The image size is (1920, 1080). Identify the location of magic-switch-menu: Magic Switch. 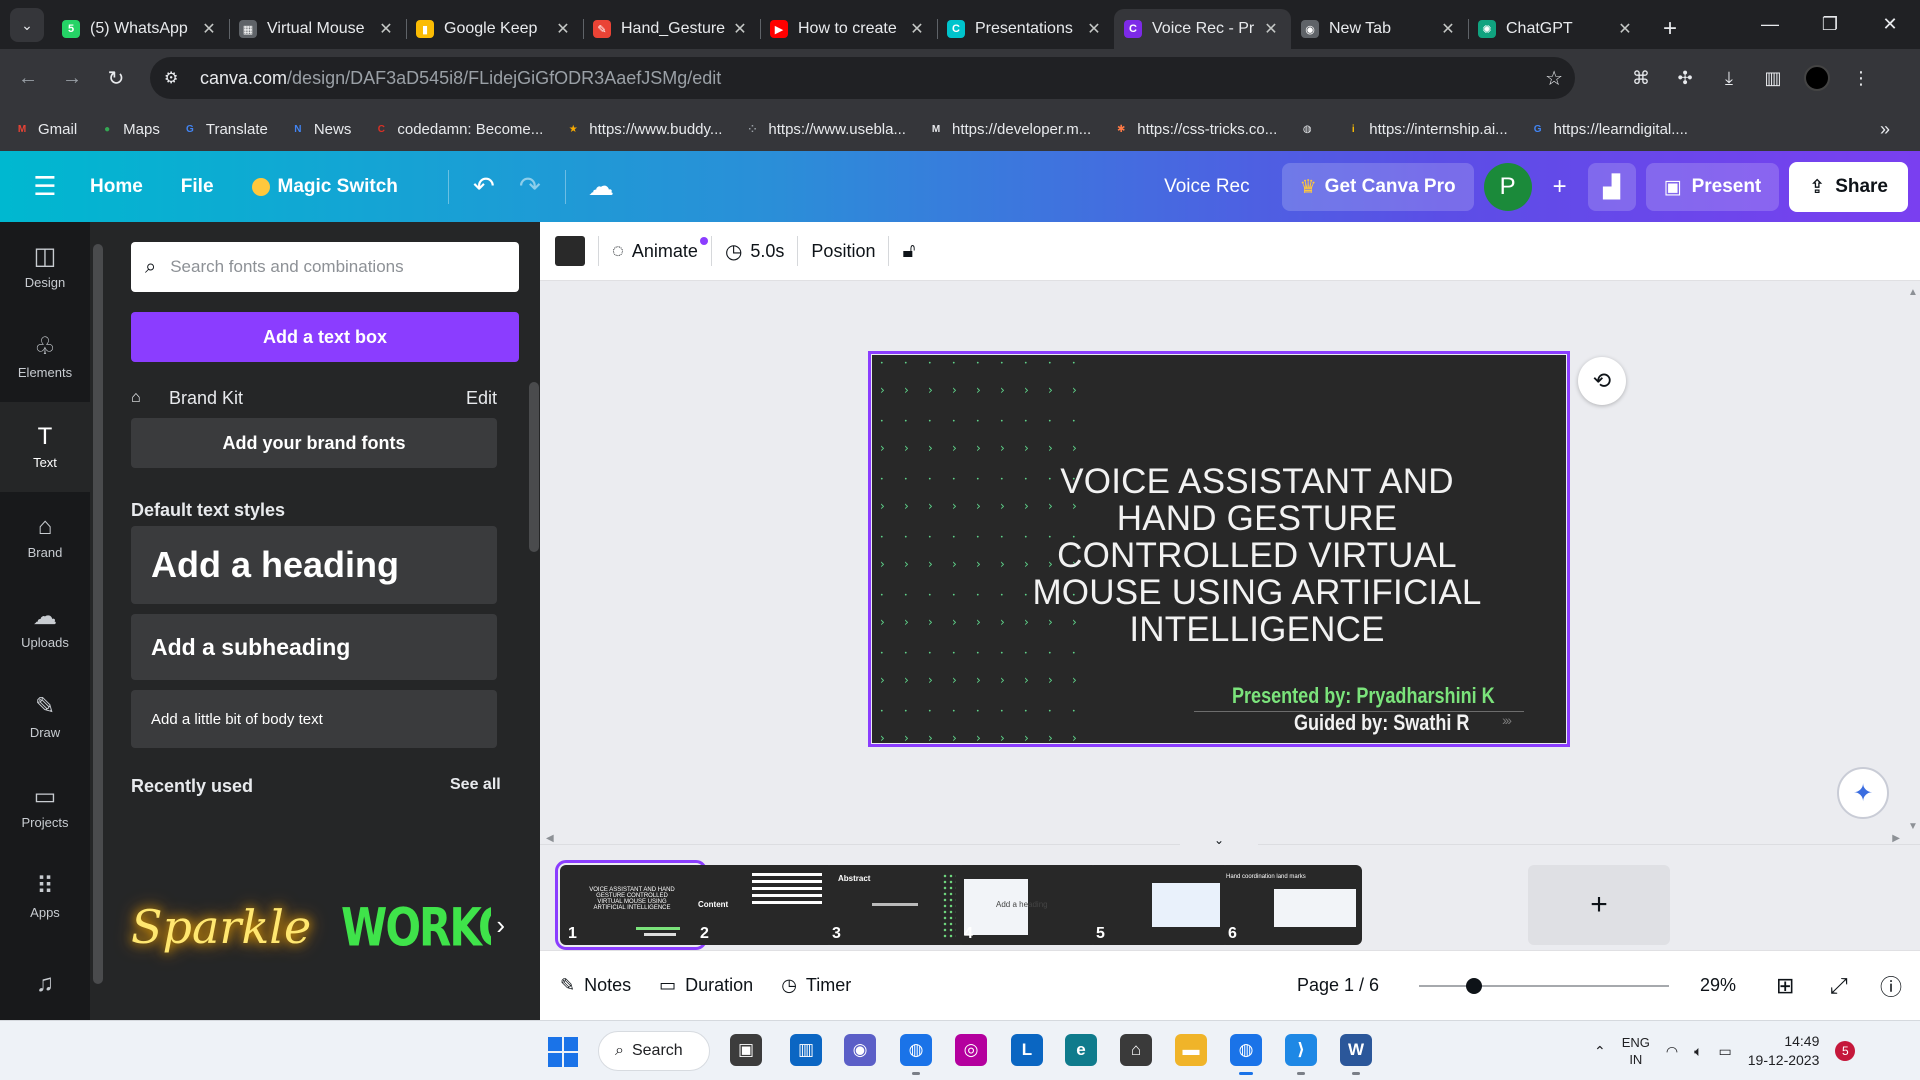
(324, 187).